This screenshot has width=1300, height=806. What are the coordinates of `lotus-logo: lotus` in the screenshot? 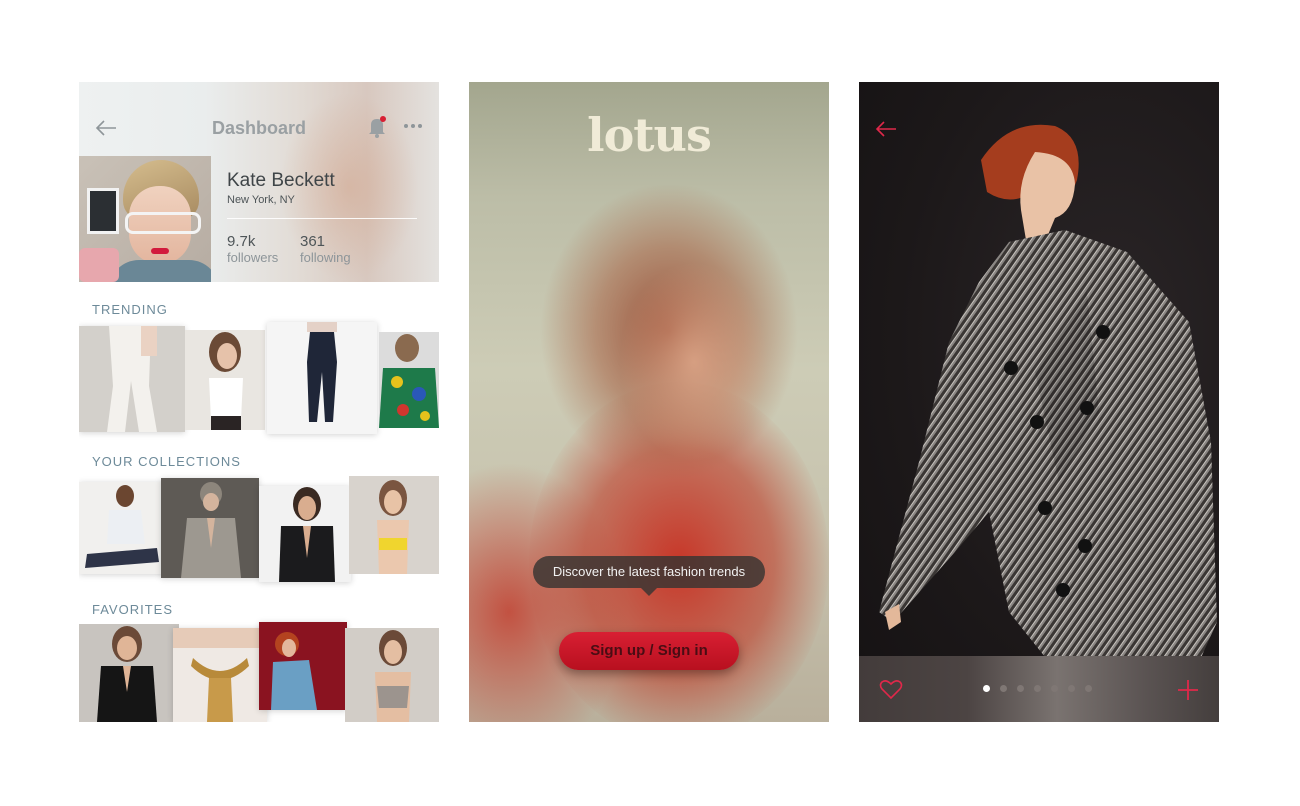 It's located at (649, 135).